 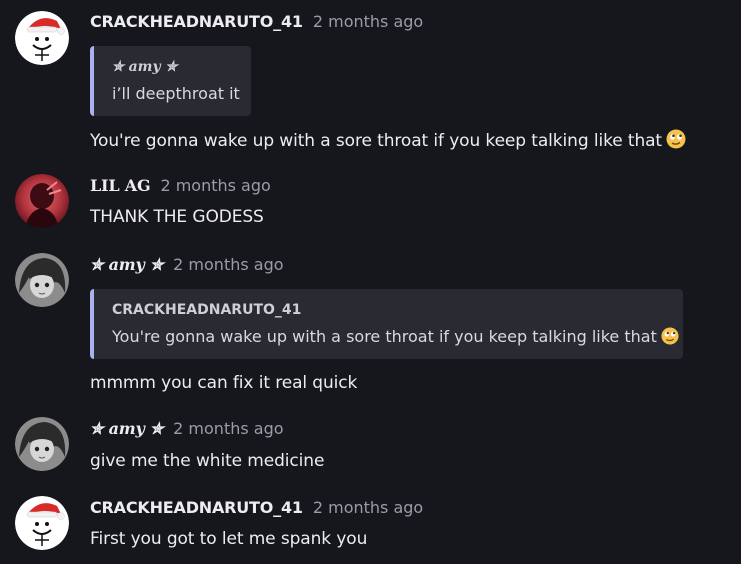 What do you see at coordinates (177, 217) in the screenshot?
I see `comment-text: THANK THE GODESS` at bounding box center [177, 217].